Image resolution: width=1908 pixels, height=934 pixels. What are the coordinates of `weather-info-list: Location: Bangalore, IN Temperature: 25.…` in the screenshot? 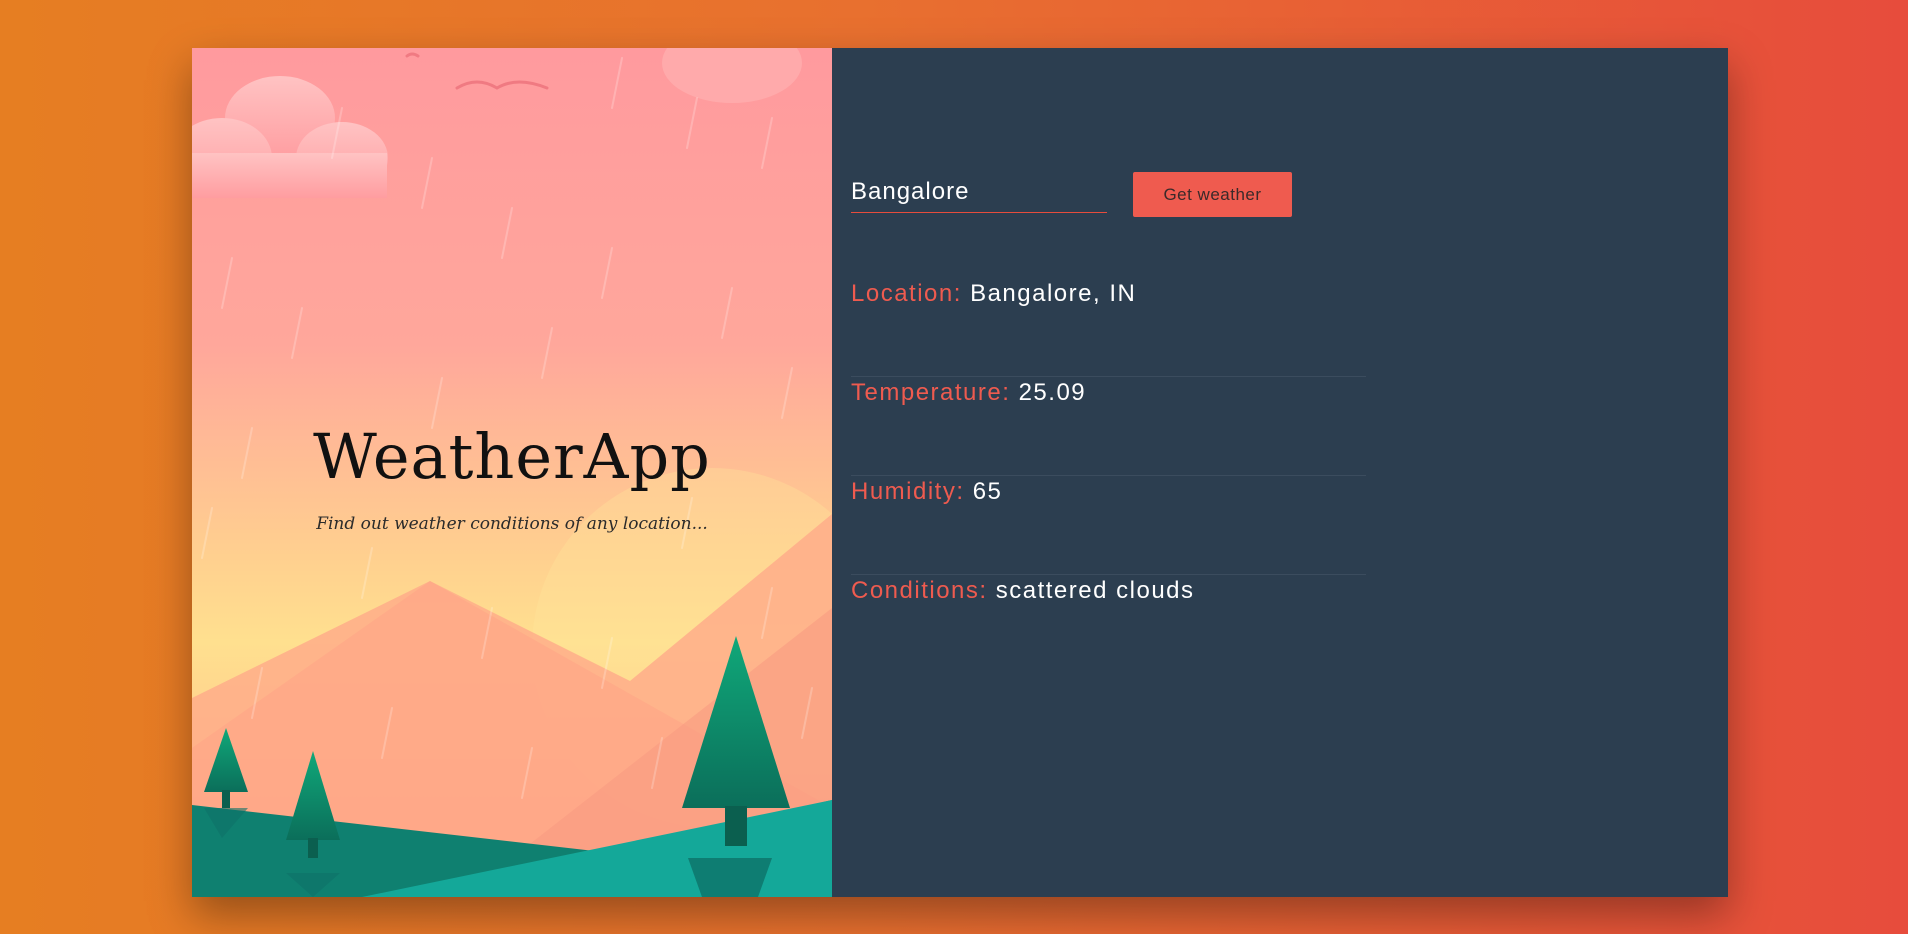 It's located at (1108, 476).